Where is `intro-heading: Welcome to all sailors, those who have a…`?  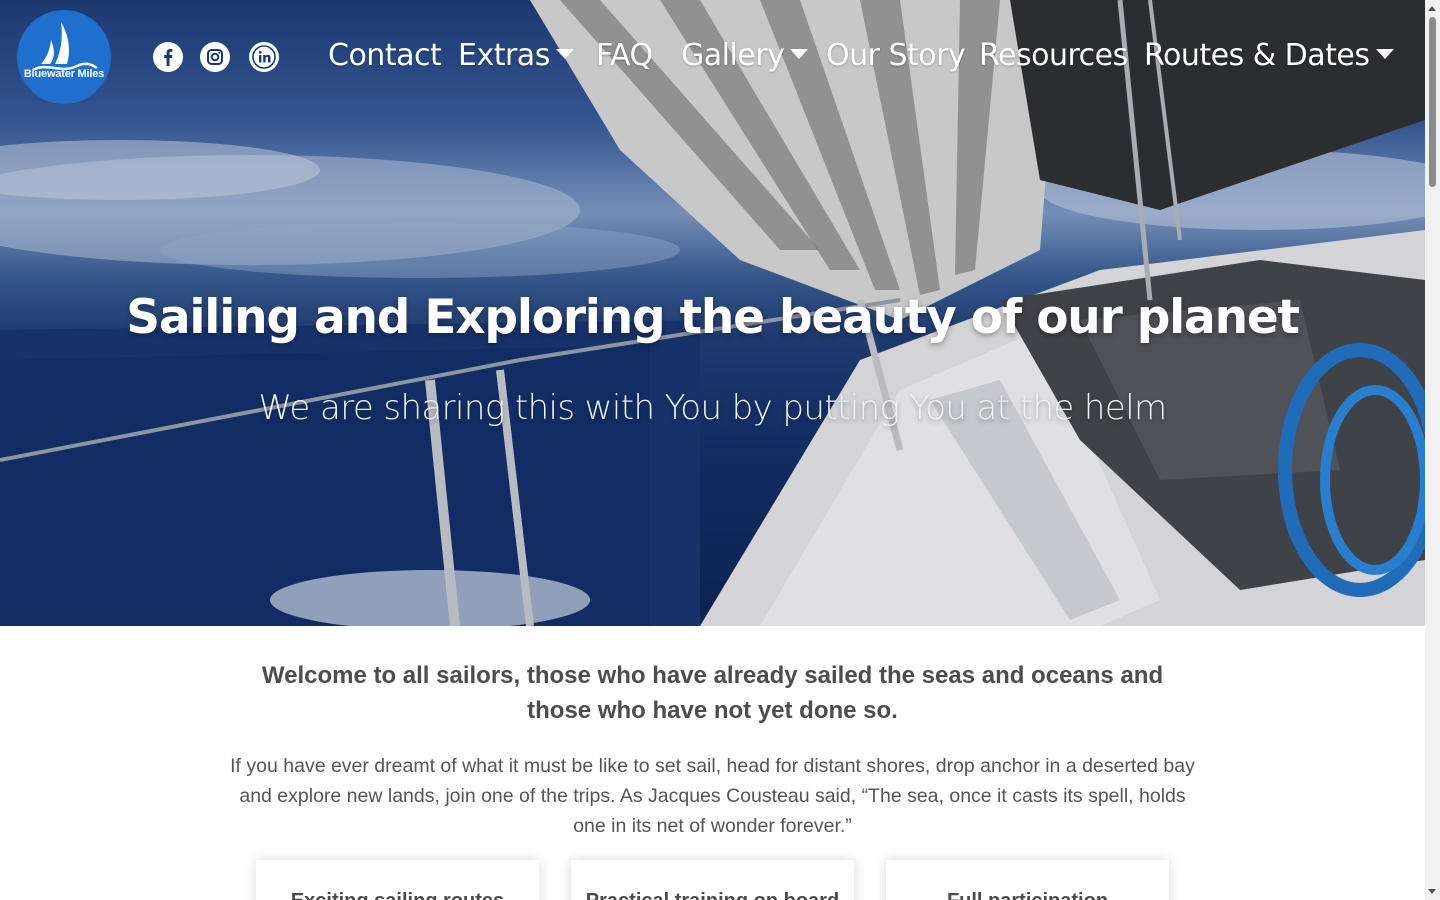 intro-heading: Welcome to all sailors, those who have a… is located at coordinates (712, 693).